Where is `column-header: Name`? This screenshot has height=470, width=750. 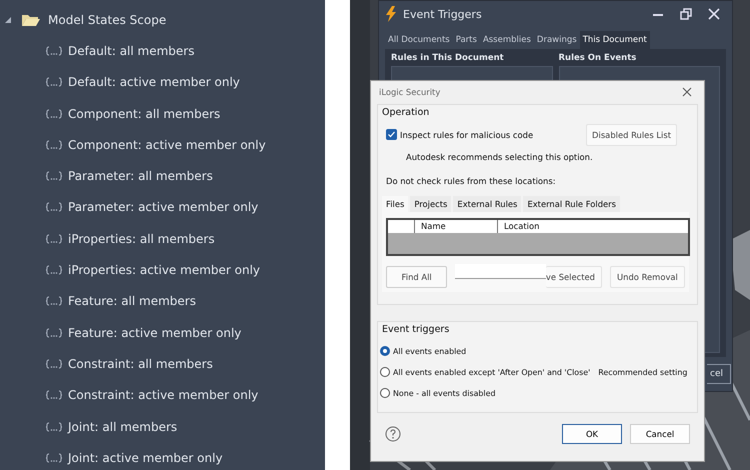
column-header: Name is located at coordinates (456, 226).